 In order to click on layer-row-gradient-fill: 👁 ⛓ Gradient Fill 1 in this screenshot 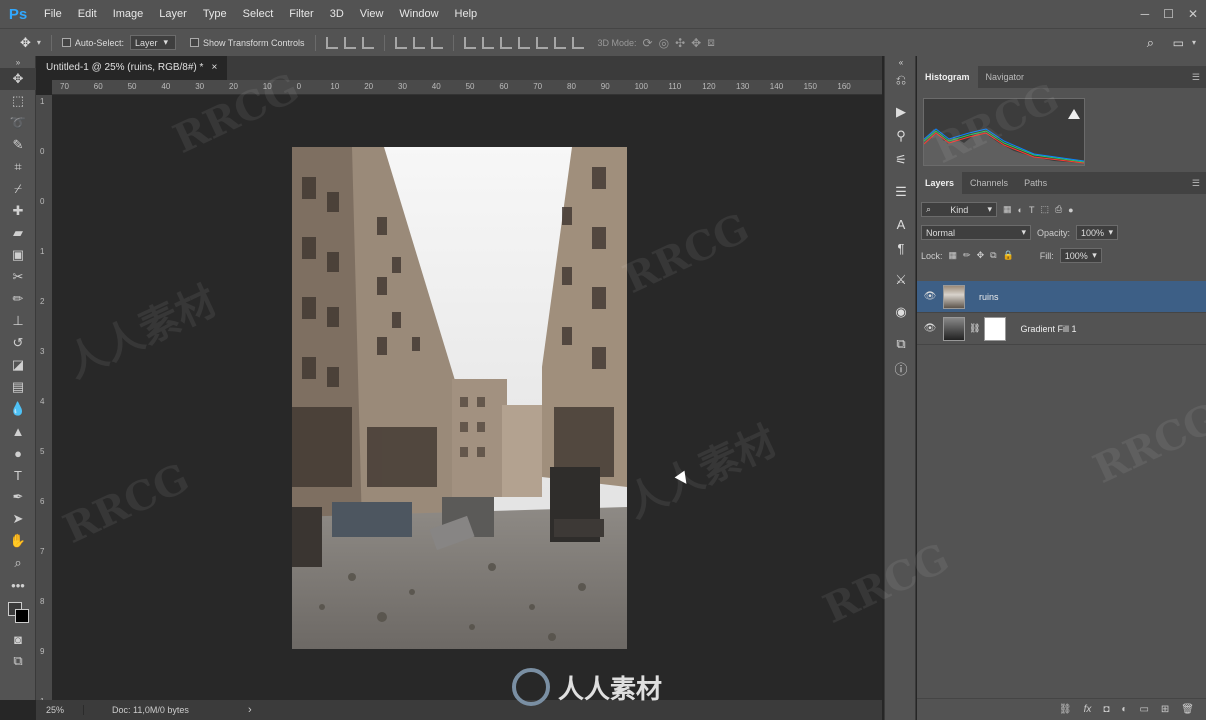, I will do `click(1061, 329)`.